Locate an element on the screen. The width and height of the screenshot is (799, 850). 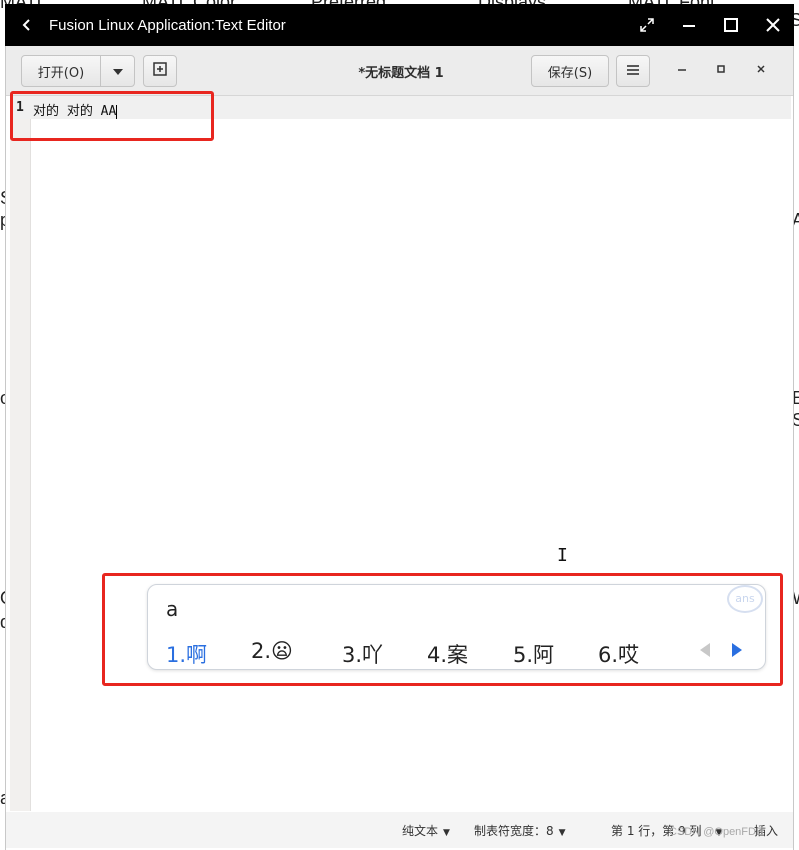
ime-candidate: 6.哎 is located at coordinates (618, 654).